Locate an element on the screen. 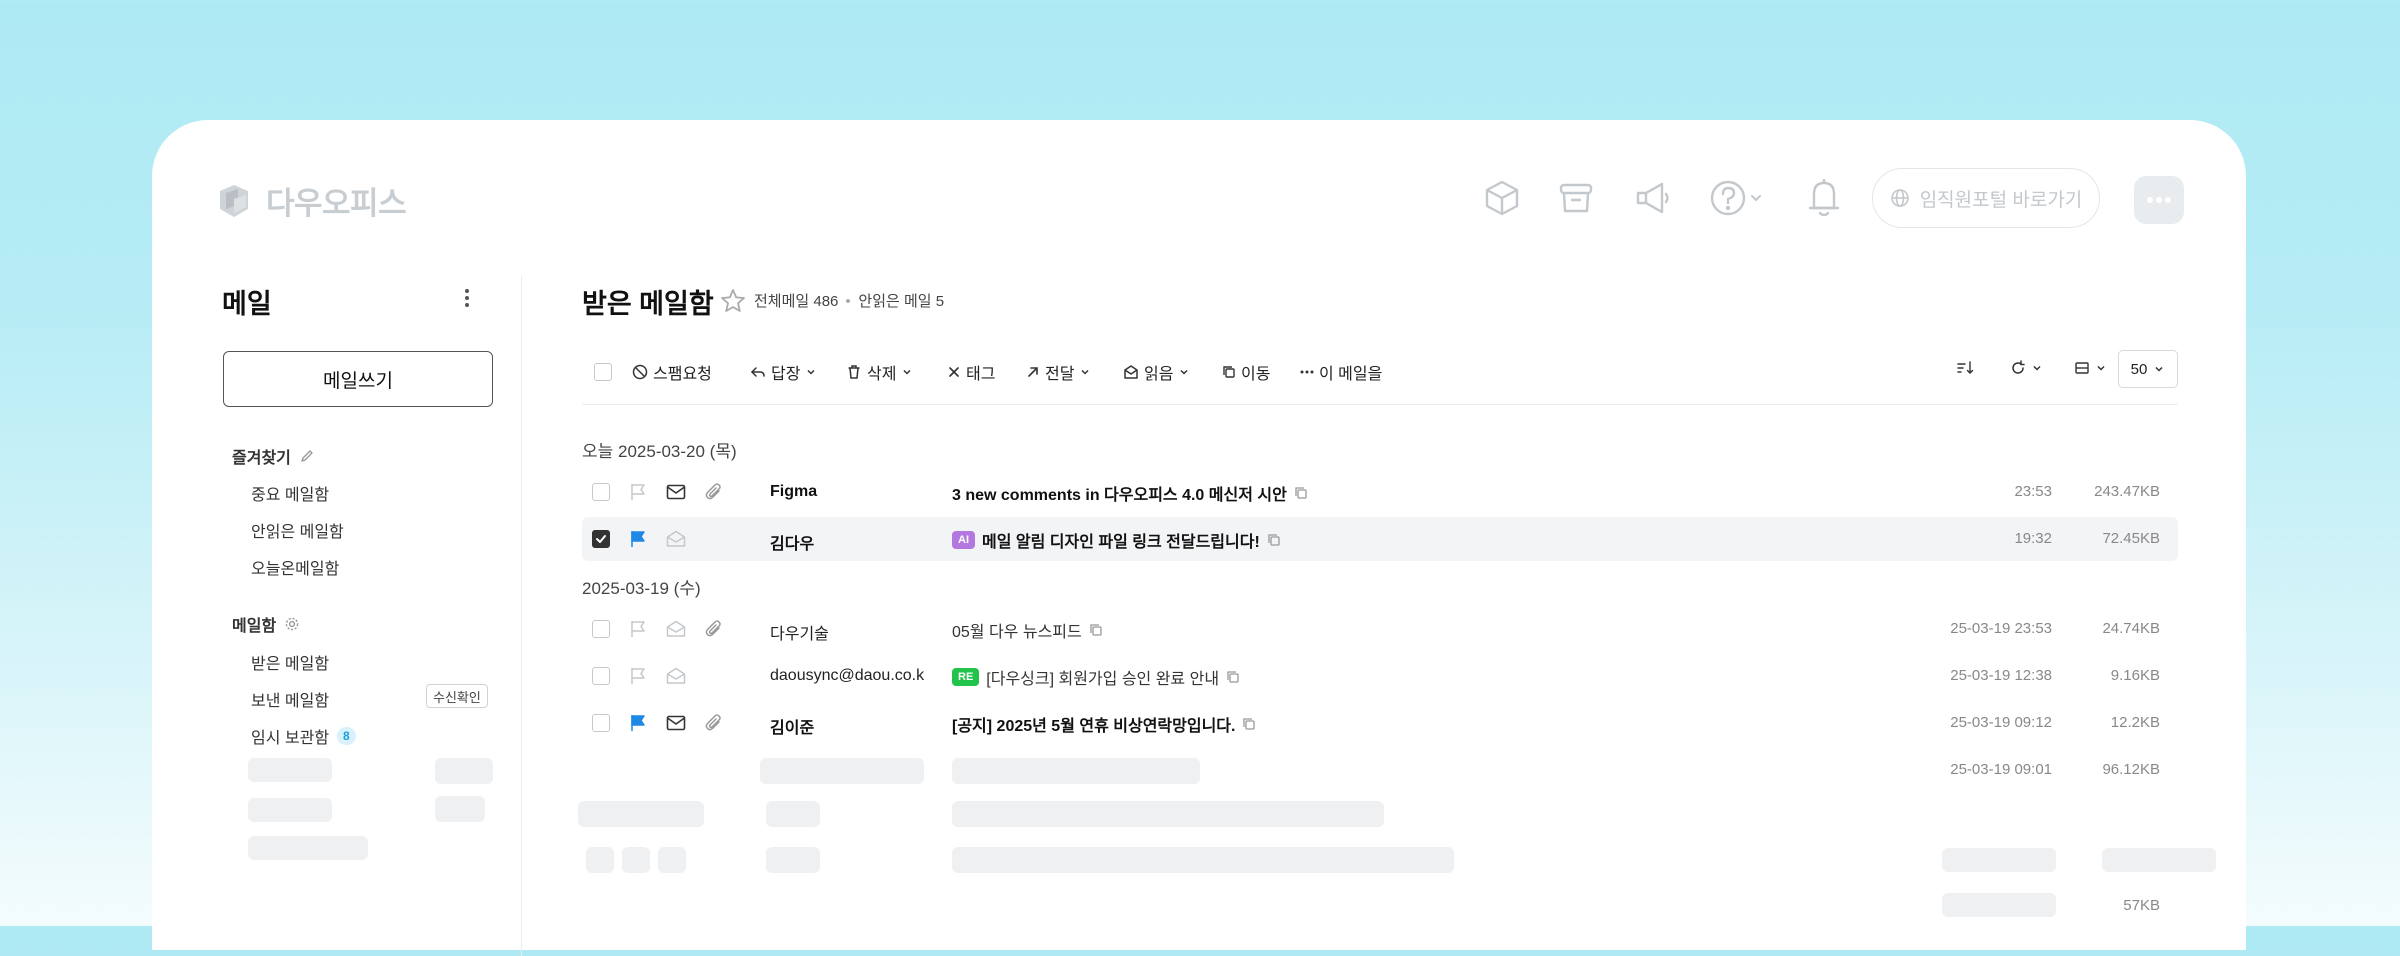  sort-icon is located at coordinates (1965, 367).